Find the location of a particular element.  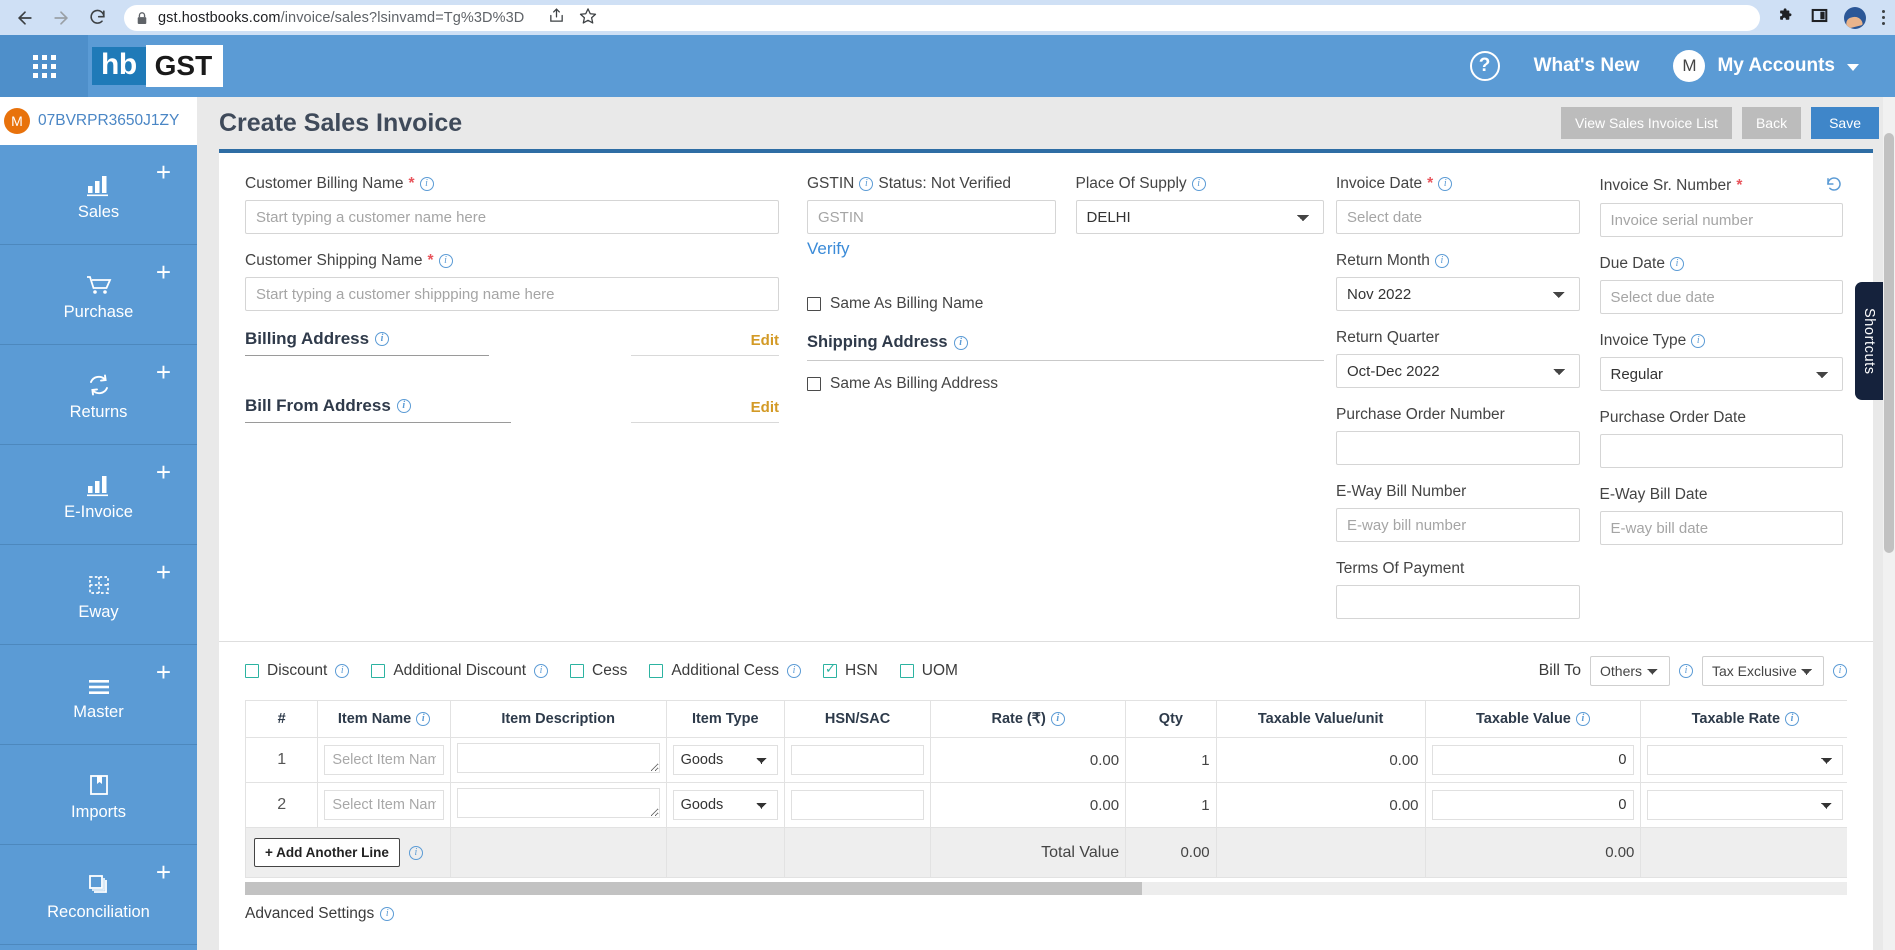

taxable-value-input is located at coordinates (1533, 760).